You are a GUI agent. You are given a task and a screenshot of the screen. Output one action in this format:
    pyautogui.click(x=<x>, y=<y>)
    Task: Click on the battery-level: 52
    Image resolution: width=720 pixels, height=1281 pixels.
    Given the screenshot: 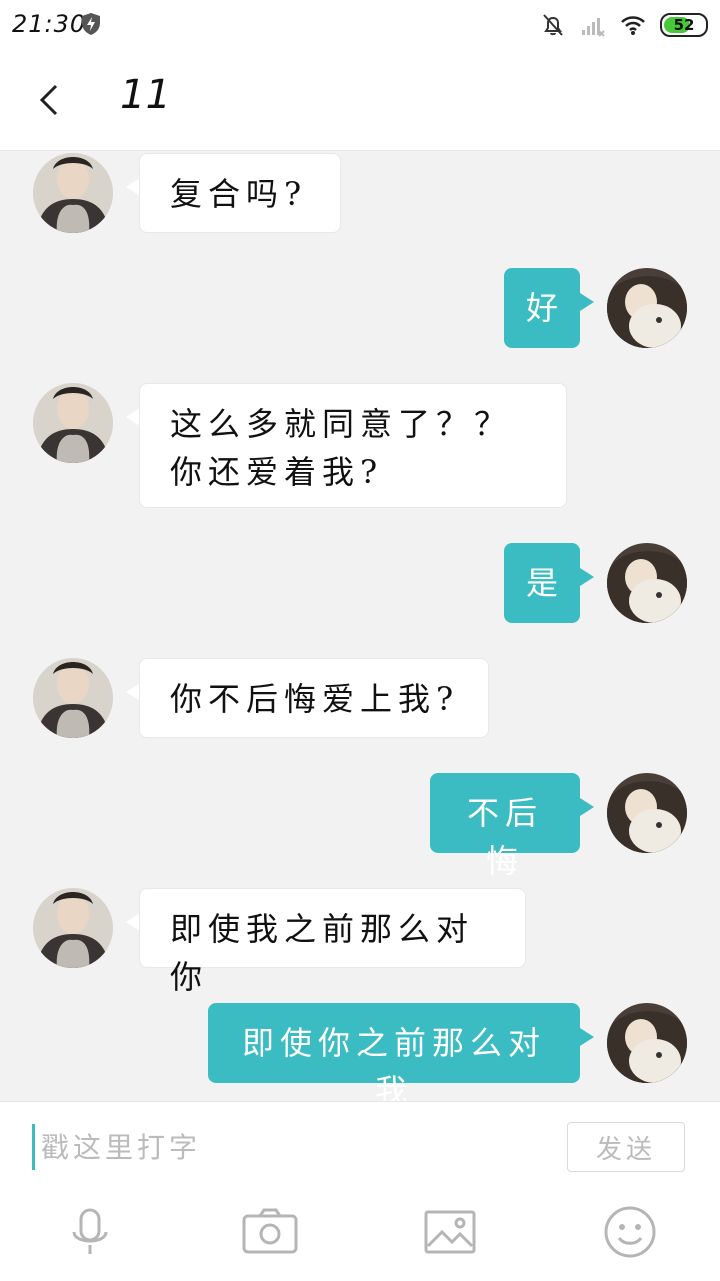 What is the action you would take?
    pyautogui.click(x=684, y=25)
    